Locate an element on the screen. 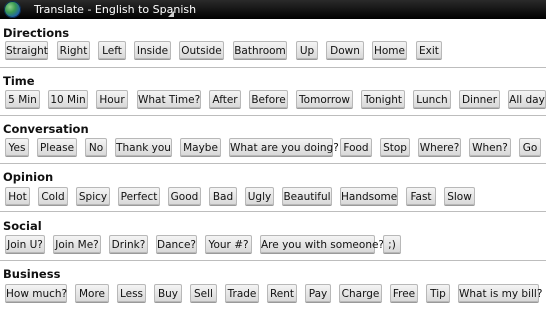 This screenshot has height=310, width=546. phrase-button: Slow is located at coordinates (459, 196).